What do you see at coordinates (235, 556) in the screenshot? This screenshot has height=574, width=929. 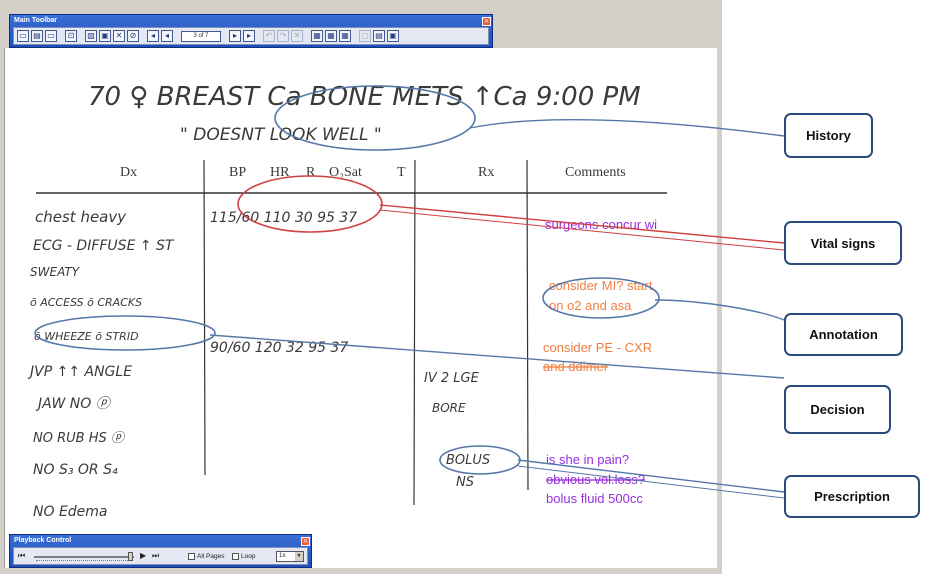 I see `loop-checkbox` at bounding box center [235, 556].